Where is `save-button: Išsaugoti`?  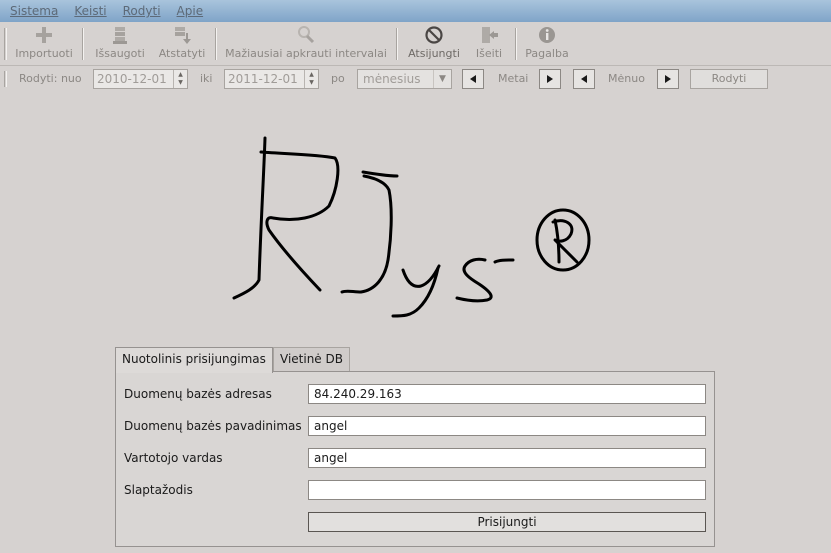
save-button: Išsaugoti is located at coordinates (120, 44).